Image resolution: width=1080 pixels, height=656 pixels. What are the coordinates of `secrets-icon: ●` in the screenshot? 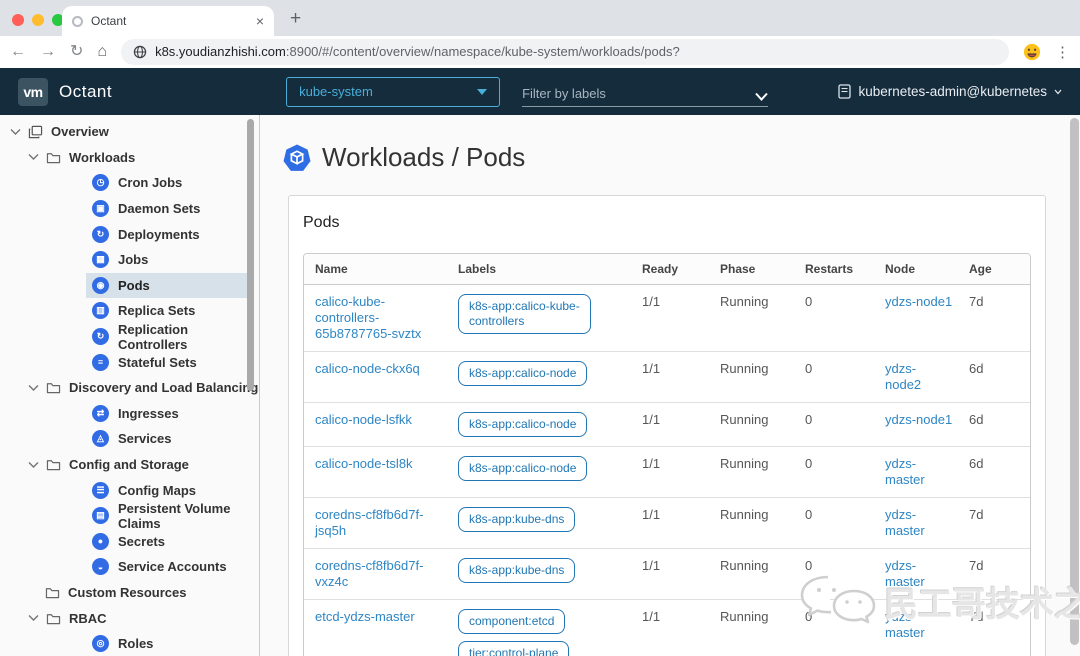 It's located at (100, 541).